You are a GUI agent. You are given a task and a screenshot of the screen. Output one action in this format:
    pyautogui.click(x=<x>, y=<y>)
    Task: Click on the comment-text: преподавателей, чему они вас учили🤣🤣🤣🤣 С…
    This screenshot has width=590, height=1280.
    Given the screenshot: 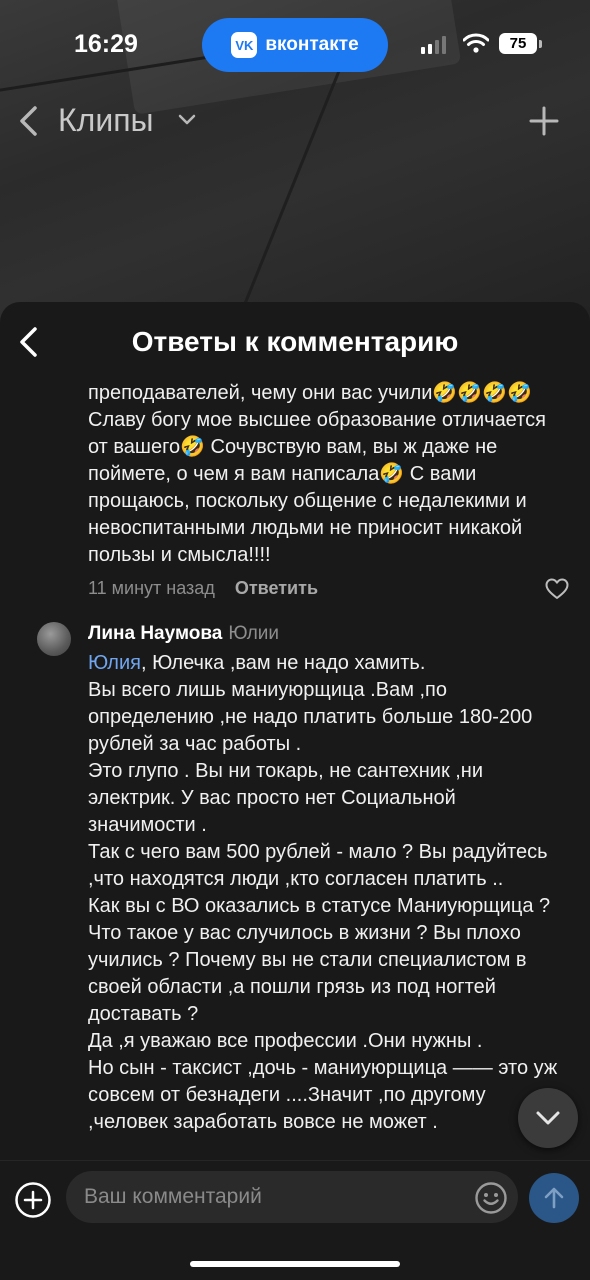 What is the action you would take?
    pyautogui.click(x=317, y=474)
    